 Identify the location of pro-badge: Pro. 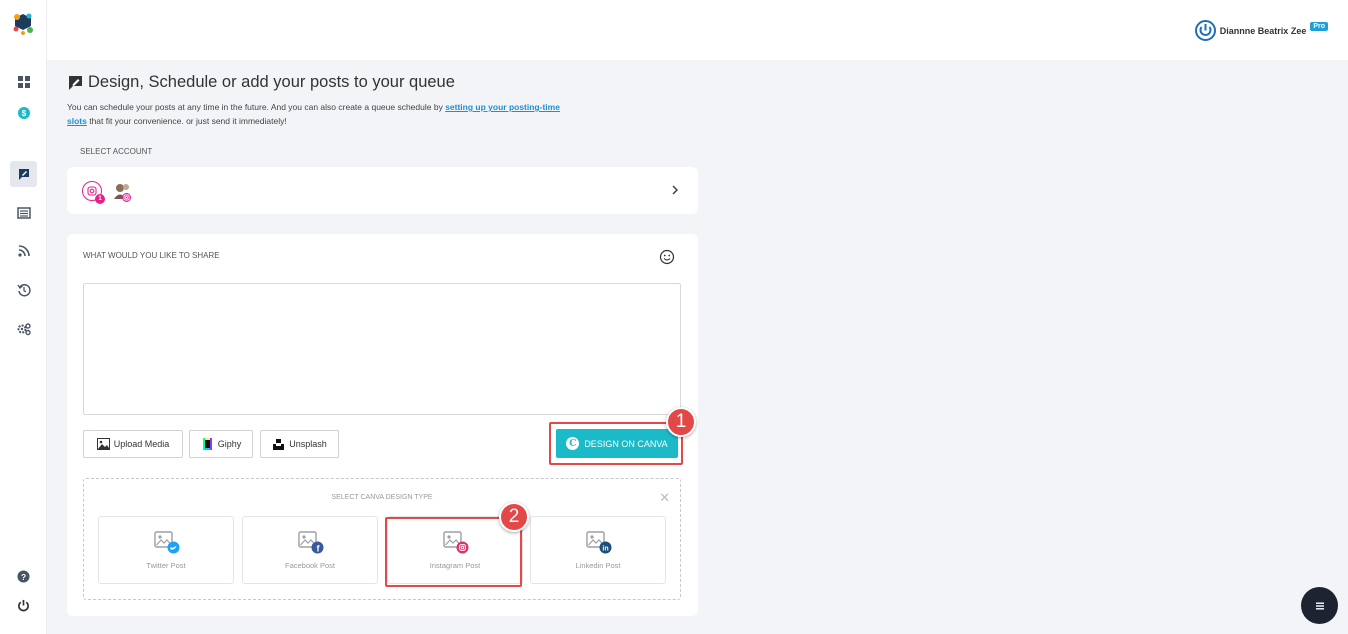
(1319, 26).